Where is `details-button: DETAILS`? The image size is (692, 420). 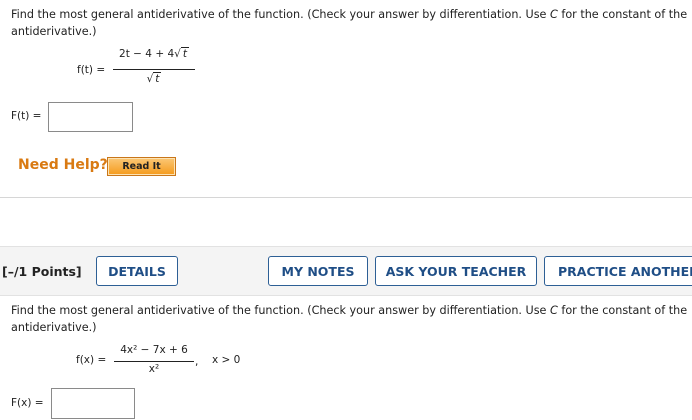
details-button: DETAILS is located at coordinates (137, 271).